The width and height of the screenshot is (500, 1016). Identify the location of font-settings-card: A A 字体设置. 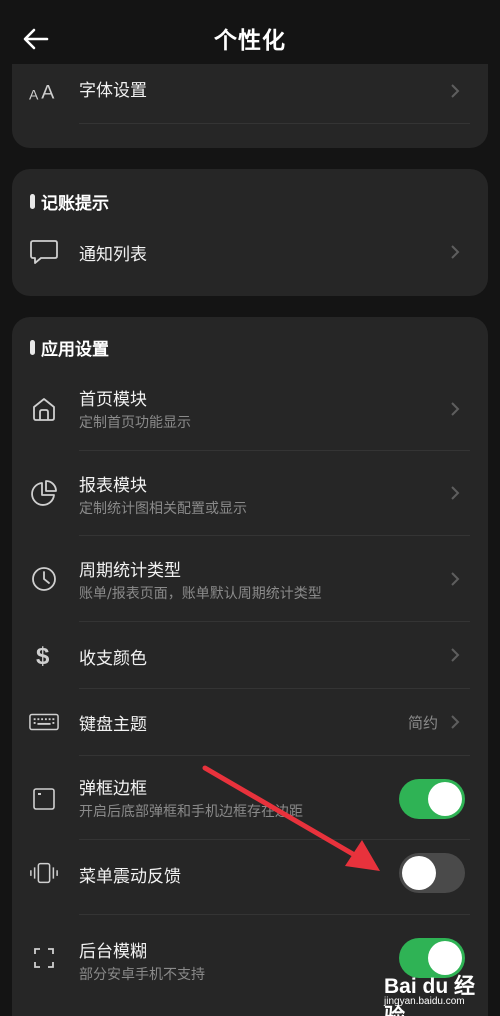
(250, 106).